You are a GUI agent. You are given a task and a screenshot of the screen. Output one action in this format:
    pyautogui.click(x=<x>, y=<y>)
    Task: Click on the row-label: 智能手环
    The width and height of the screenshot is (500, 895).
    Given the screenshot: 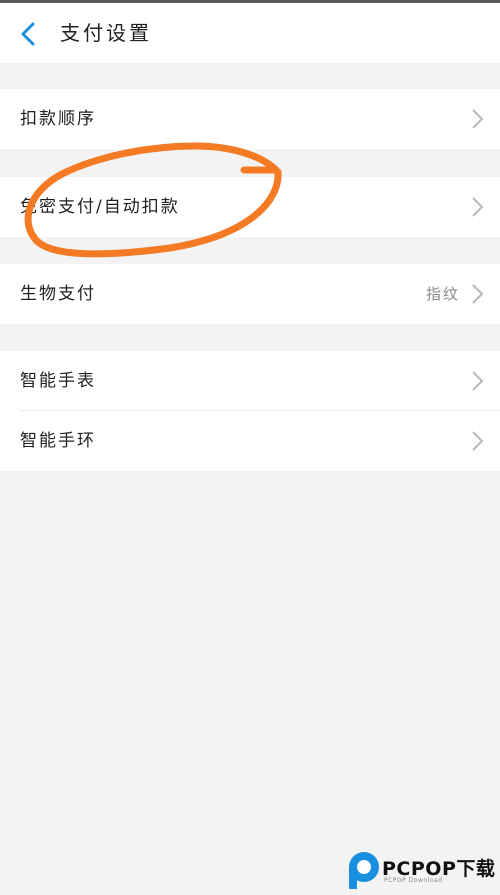 What is the action you would take?
    pyautogui.click(x=58, y=441)
    